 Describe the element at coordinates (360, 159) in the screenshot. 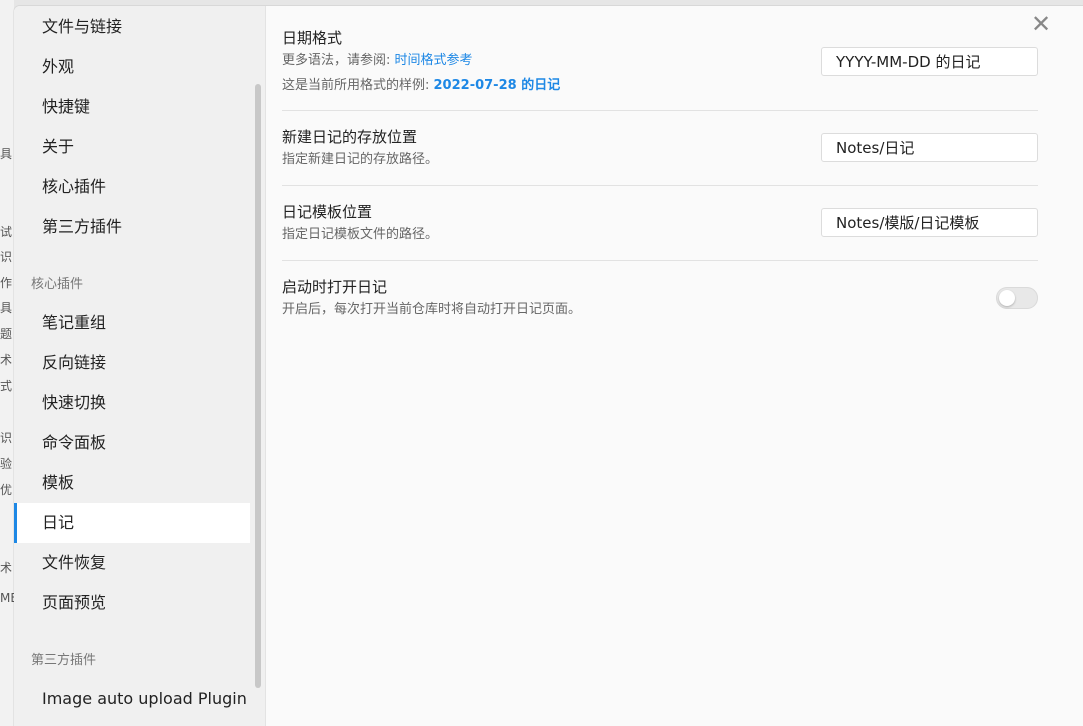

I see `setting-description: 指定新建日记的存放路径。` at that location.